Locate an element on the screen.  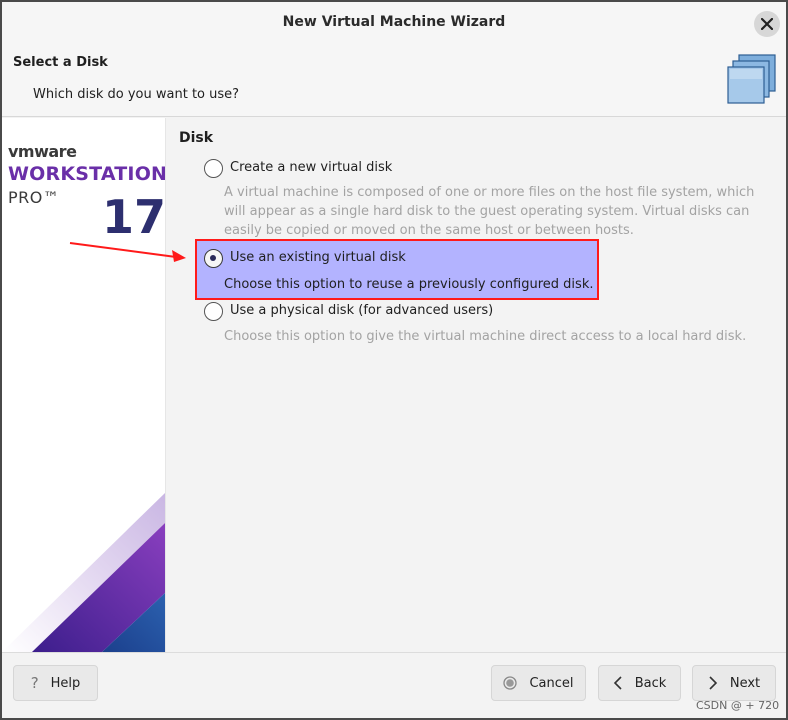
cancel-label: Cancel is located at coordinates (551, 683).